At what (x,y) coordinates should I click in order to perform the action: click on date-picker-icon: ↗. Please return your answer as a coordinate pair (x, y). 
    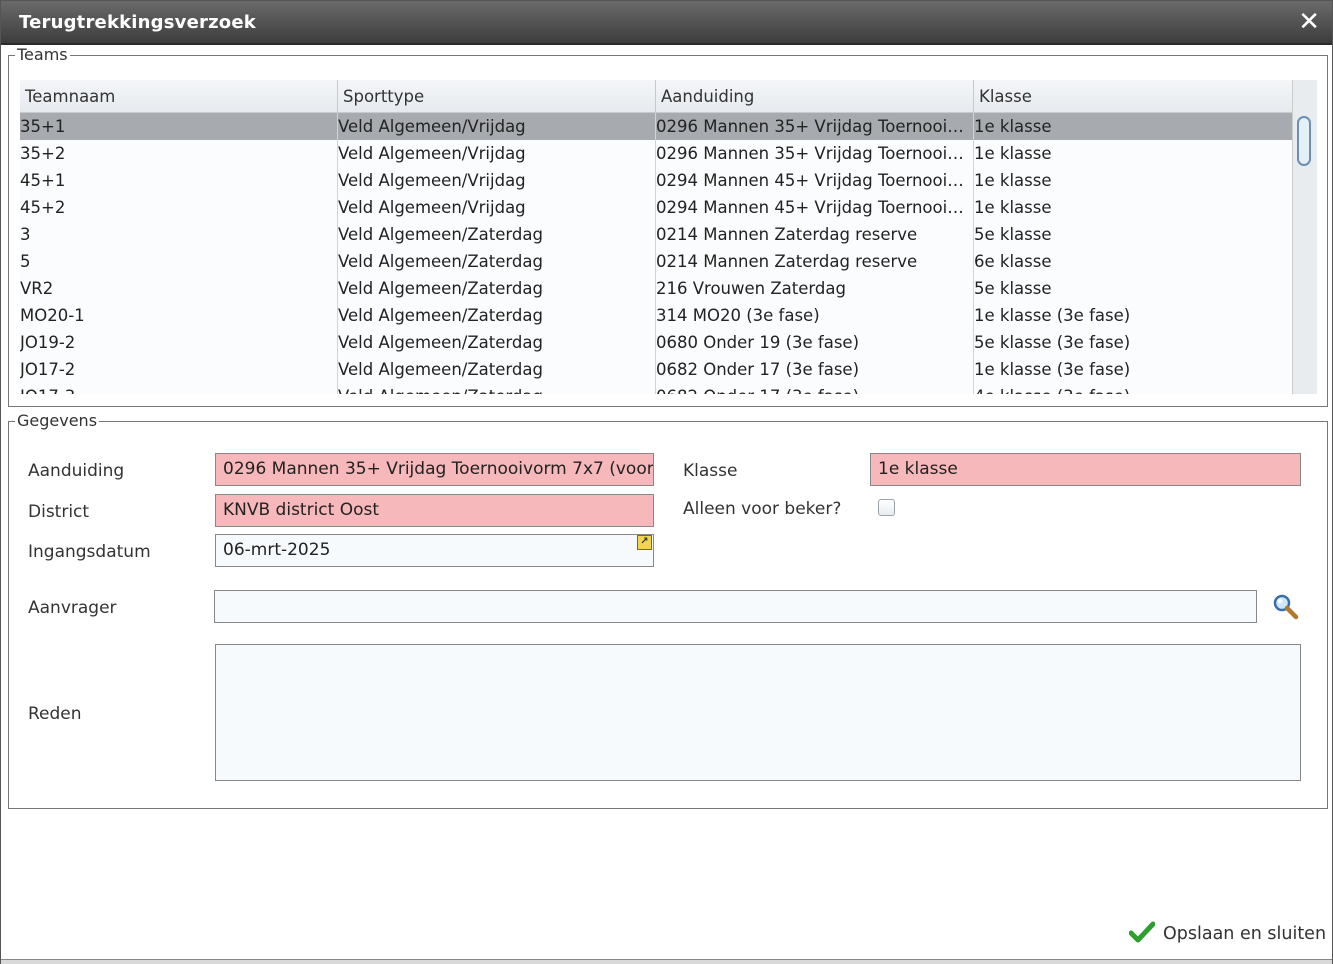
    Looking at the image, I should click on (644, 542).